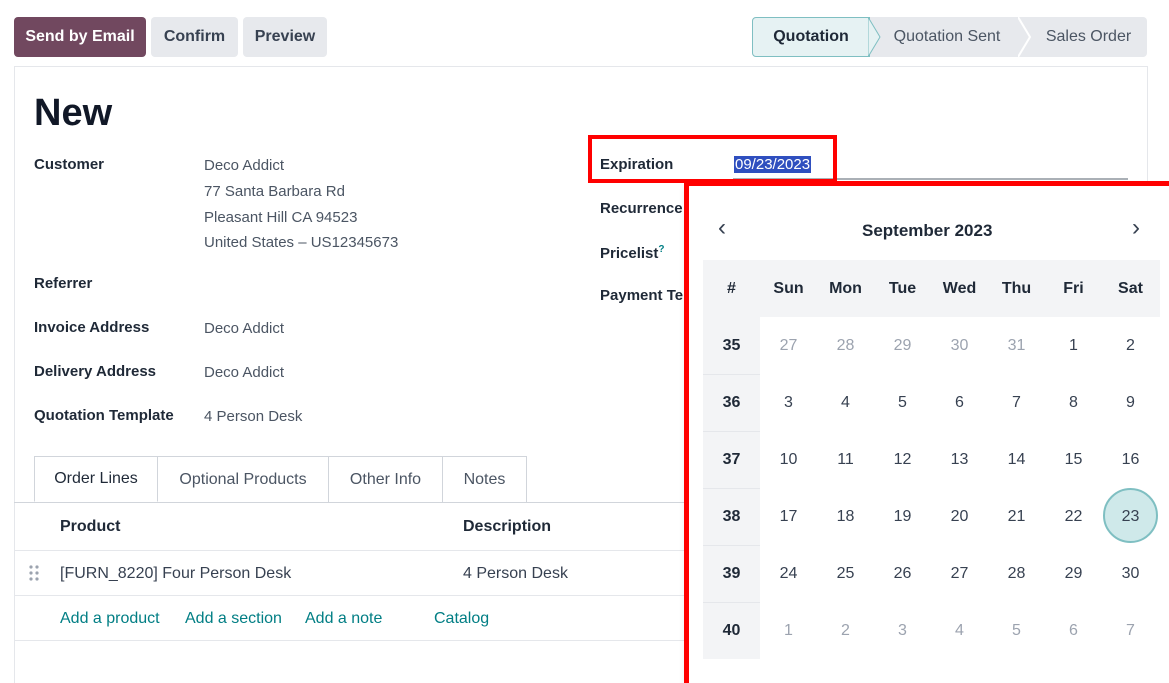 The height and width of the screenshot is (683, 1169). Describe the element at coordinates (281, 217) in the screenshot. I see `customer-address-line: Pleasant Hill CA 94523` at that location.